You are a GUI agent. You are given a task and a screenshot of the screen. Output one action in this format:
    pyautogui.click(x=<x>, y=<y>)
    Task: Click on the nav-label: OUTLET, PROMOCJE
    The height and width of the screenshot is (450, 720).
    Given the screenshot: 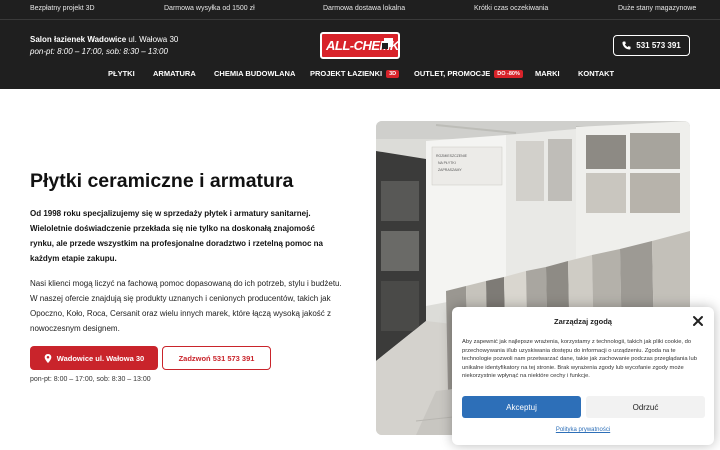 What is the action you would take?
    pyautogui.click(x=452, y=73)
    